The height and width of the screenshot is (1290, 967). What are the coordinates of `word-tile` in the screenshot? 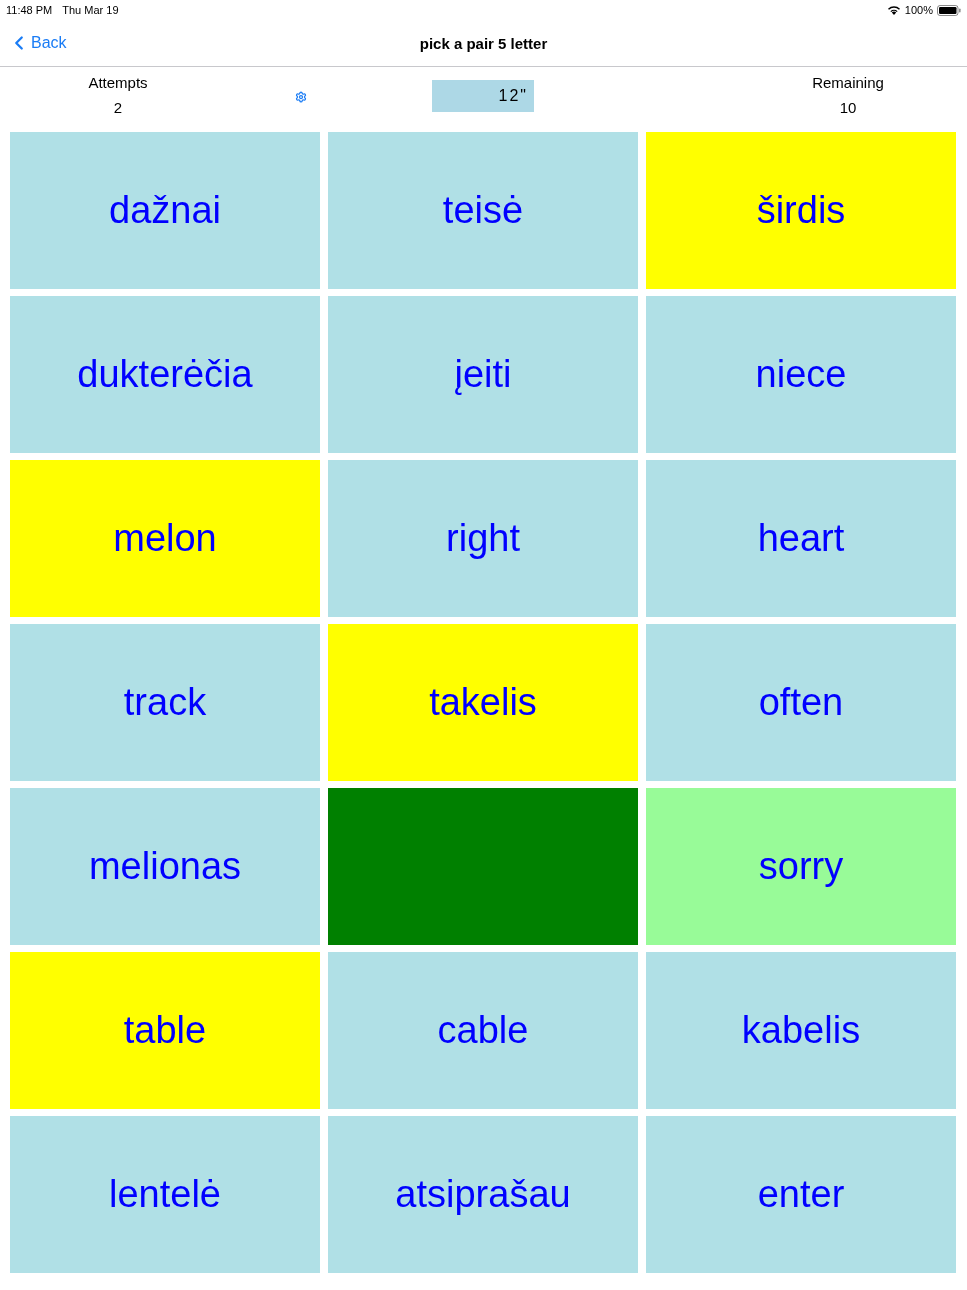 It's located at (483, 866).